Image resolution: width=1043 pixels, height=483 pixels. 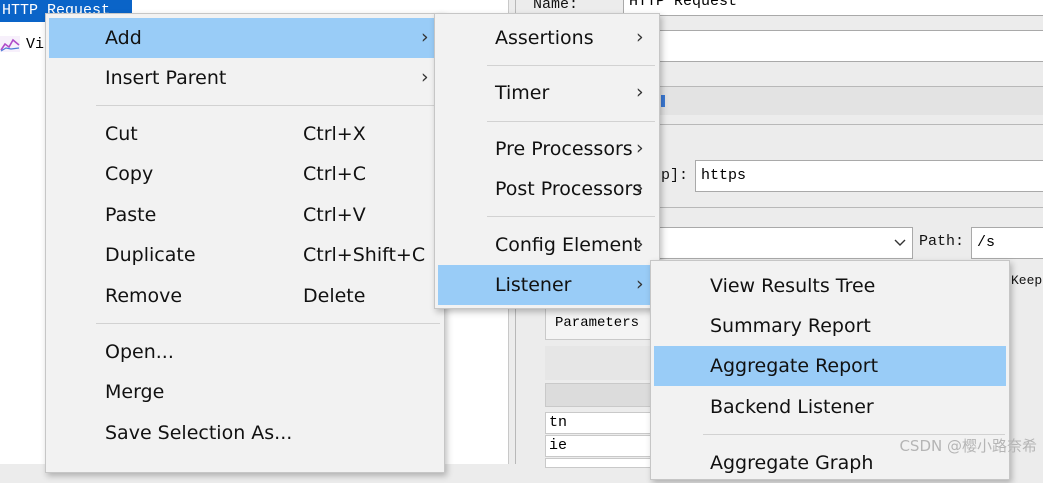 I want to click on menu-item-label: Insert Parent, so click(x=166, y=78).